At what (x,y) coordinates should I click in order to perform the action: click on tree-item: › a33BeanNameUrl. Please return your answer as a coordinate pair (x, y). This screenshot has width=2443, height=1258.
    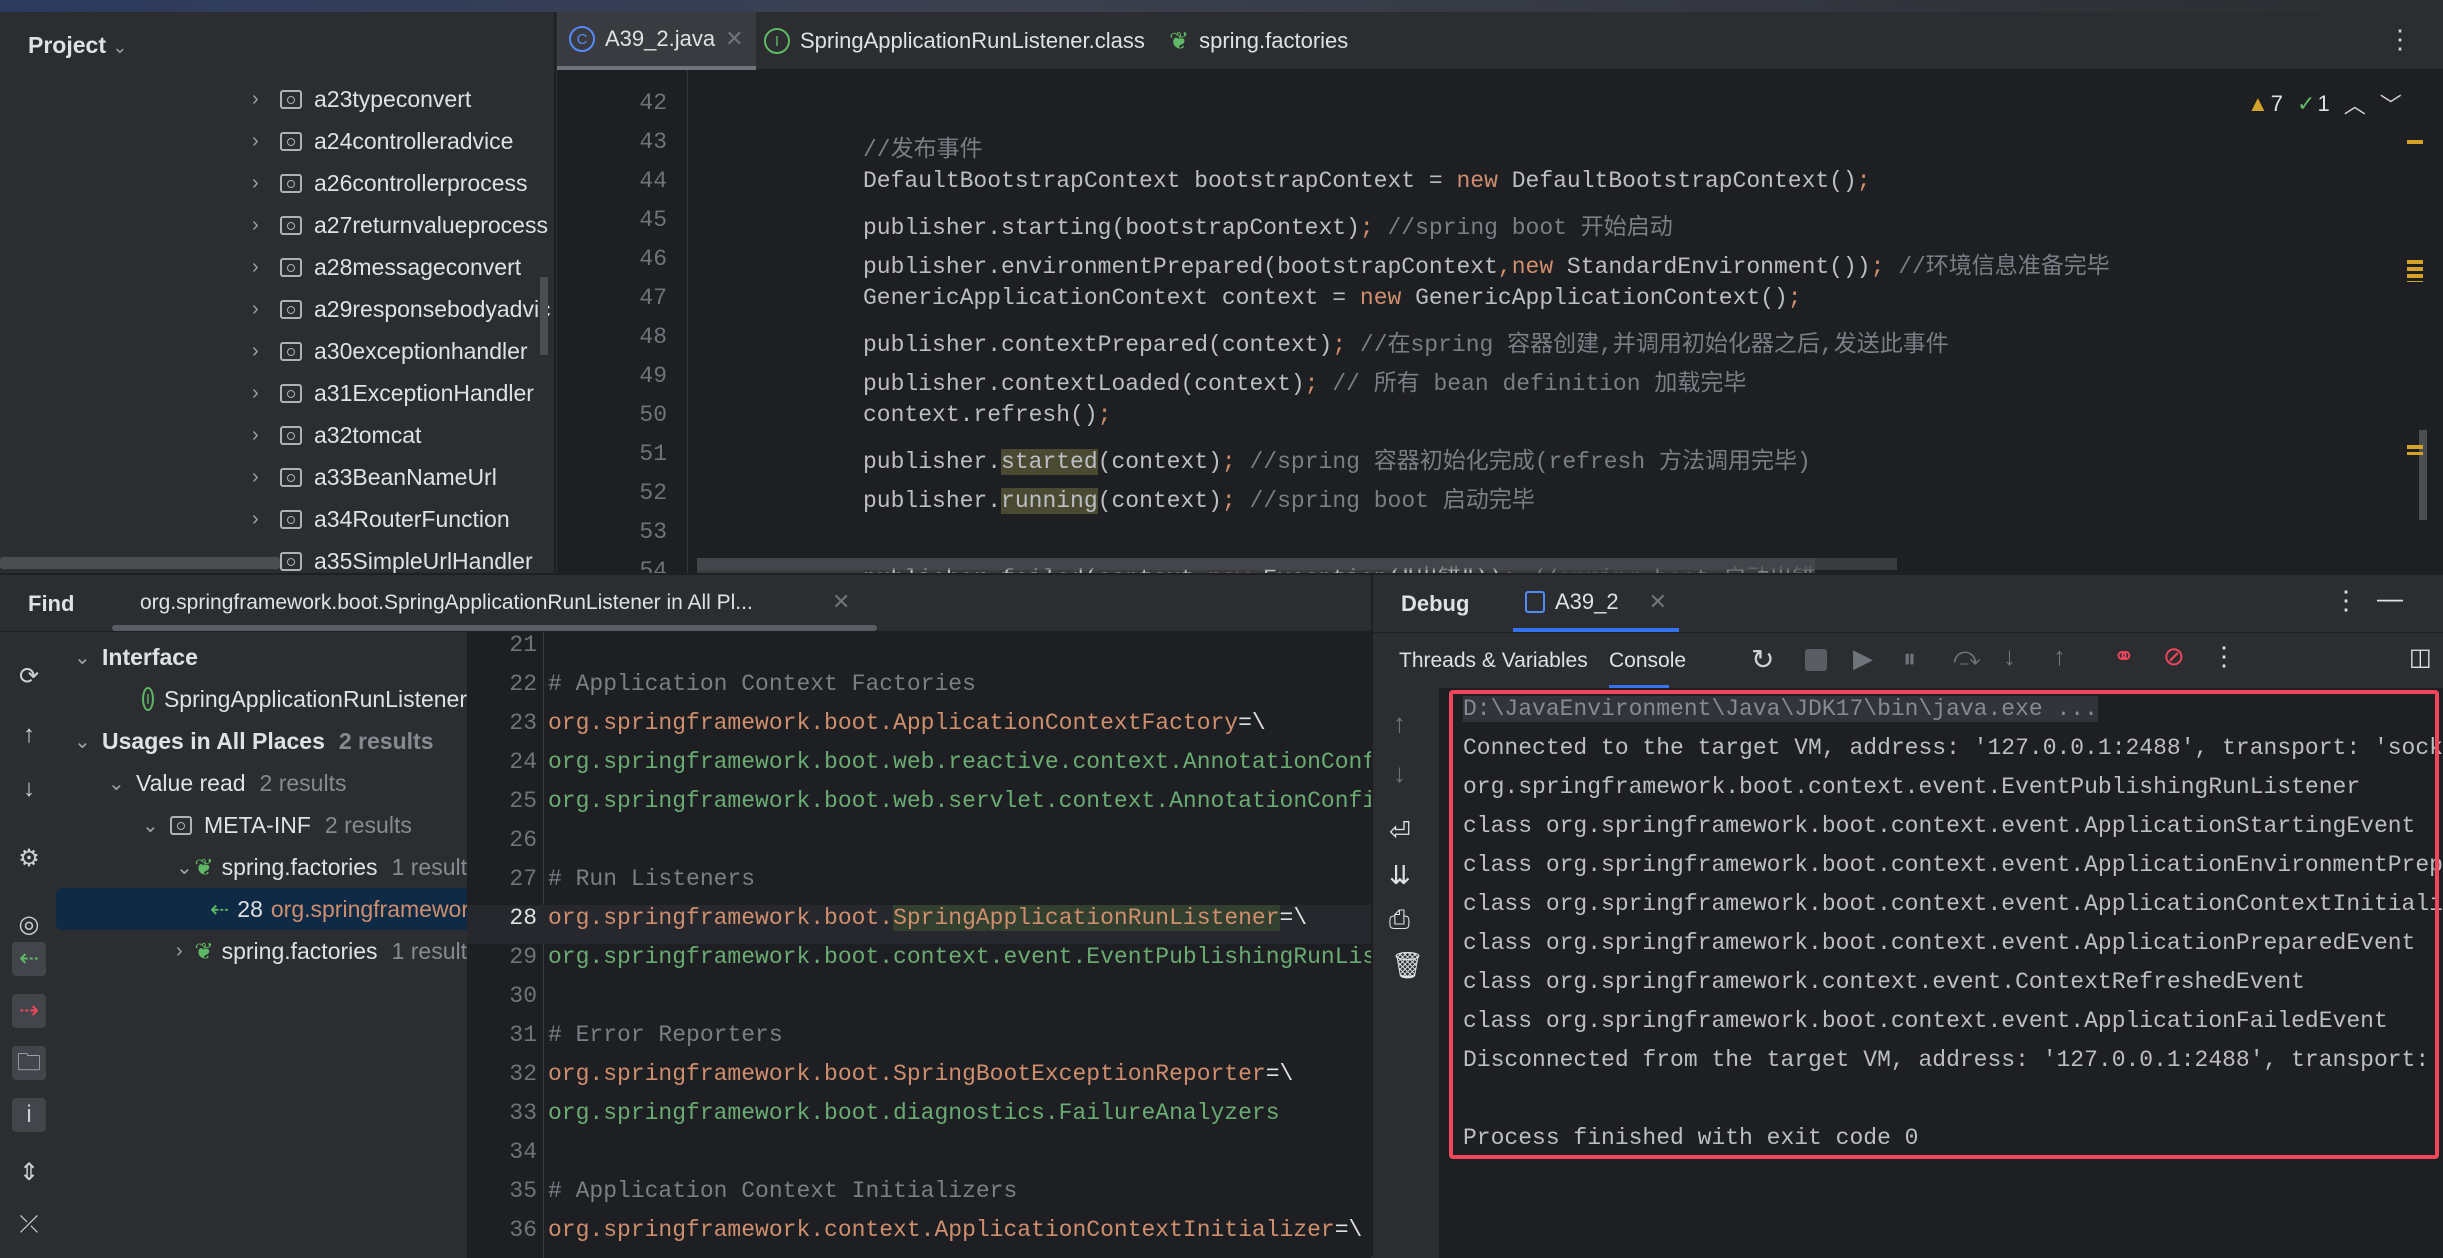
    Looking at the image, I should click on (374, 477).